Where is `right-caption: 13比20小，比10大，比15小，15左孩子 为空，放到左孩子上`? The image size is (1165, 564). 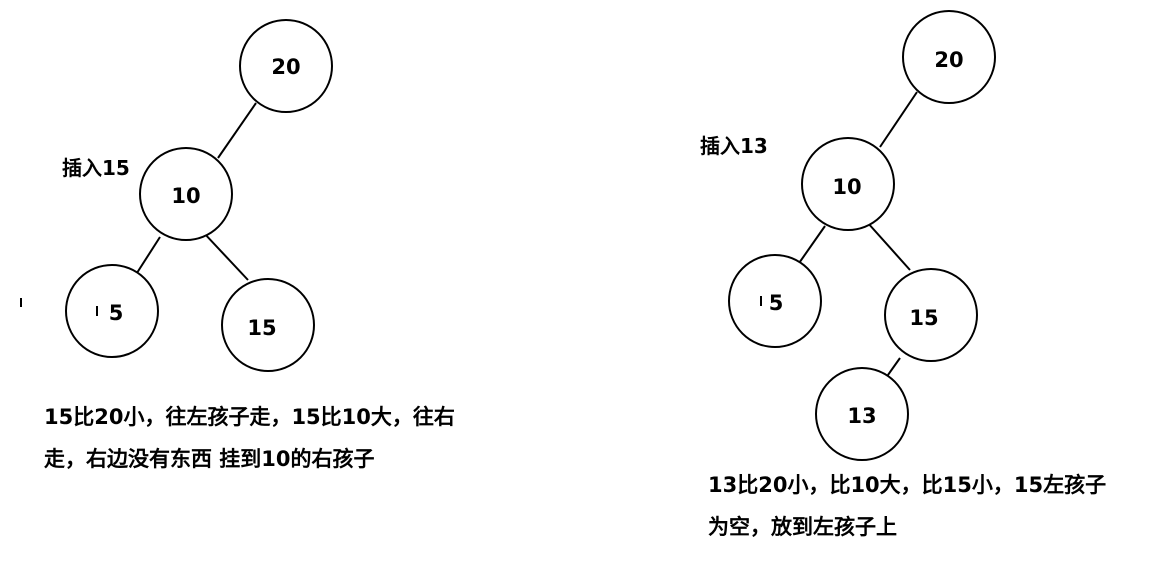
right-caption: 13比20小，比10大，比15小，15左孩子 为空，放到左孩子上 is located at coordinates (907, 506).